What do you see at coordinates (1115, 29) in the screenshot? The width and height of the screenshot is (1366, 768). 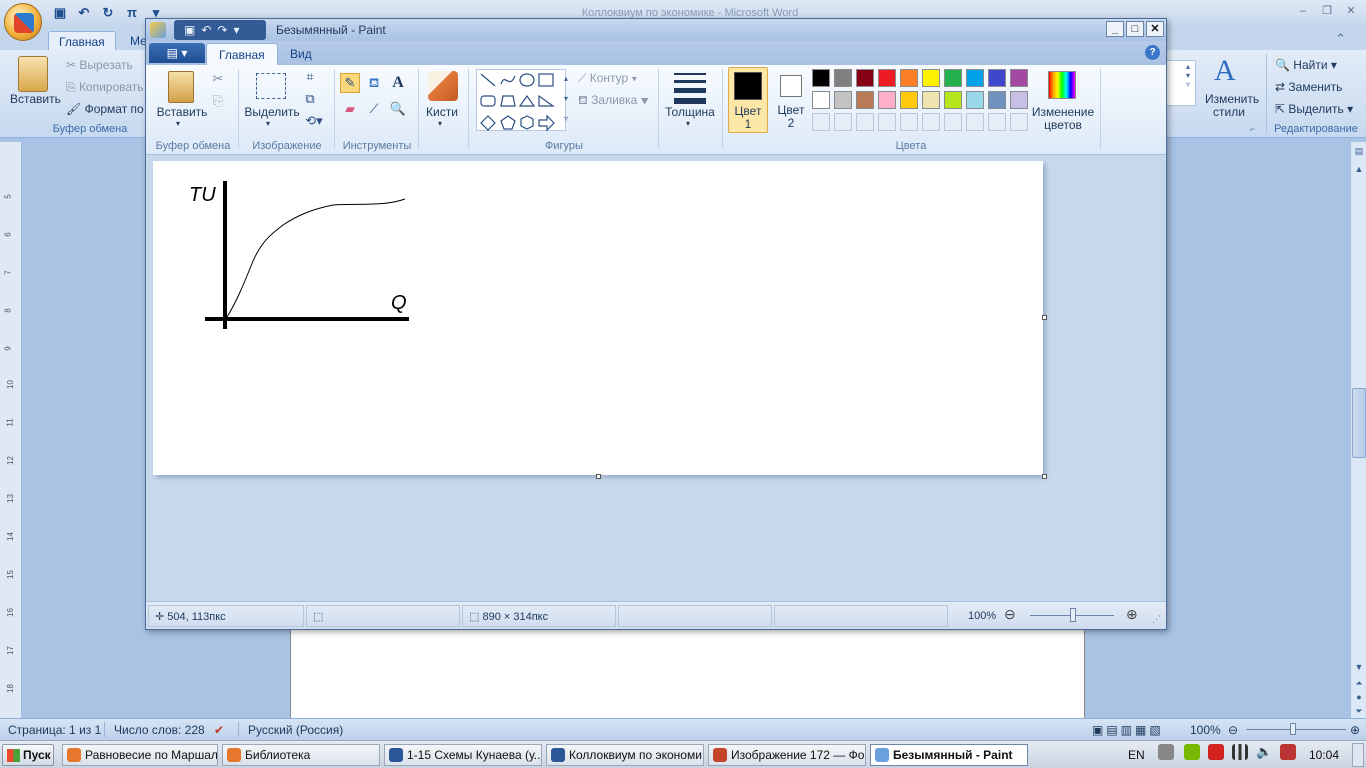 I see `minimize-icon: _` at bounding box center [1115, 29].